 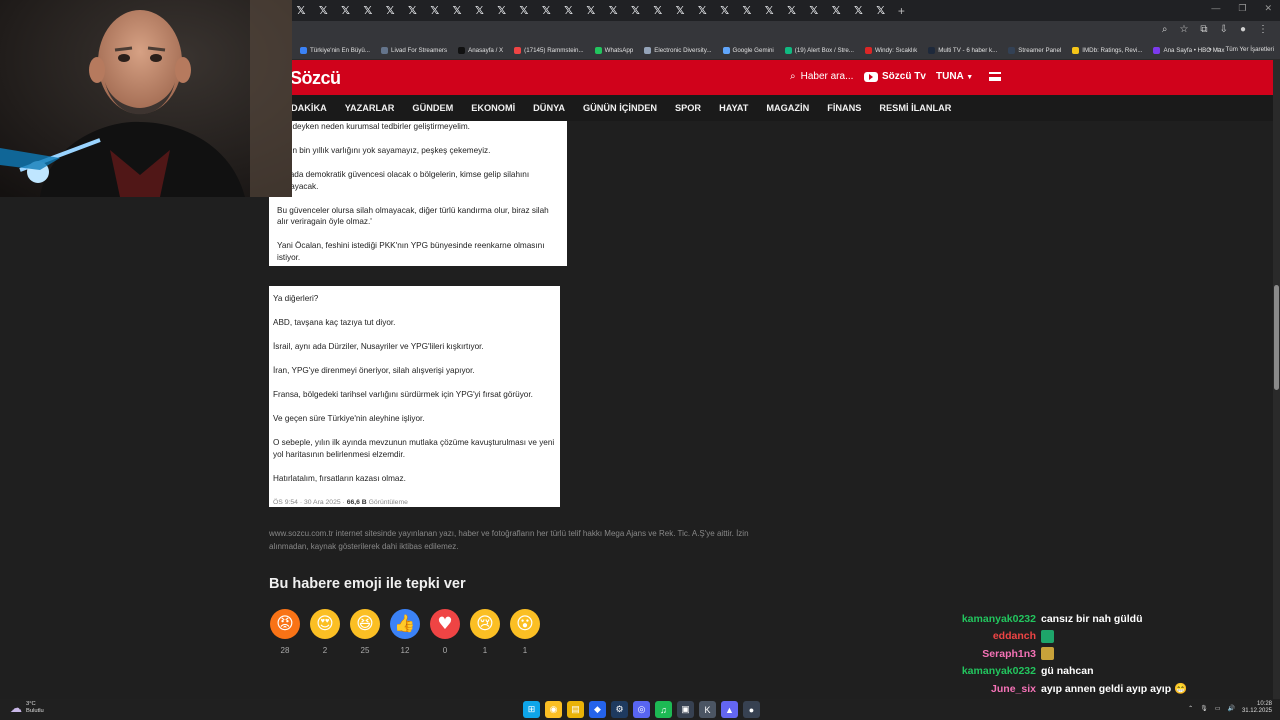 I want to click on nav-item: FİNANS, so click(x=844, y=108).